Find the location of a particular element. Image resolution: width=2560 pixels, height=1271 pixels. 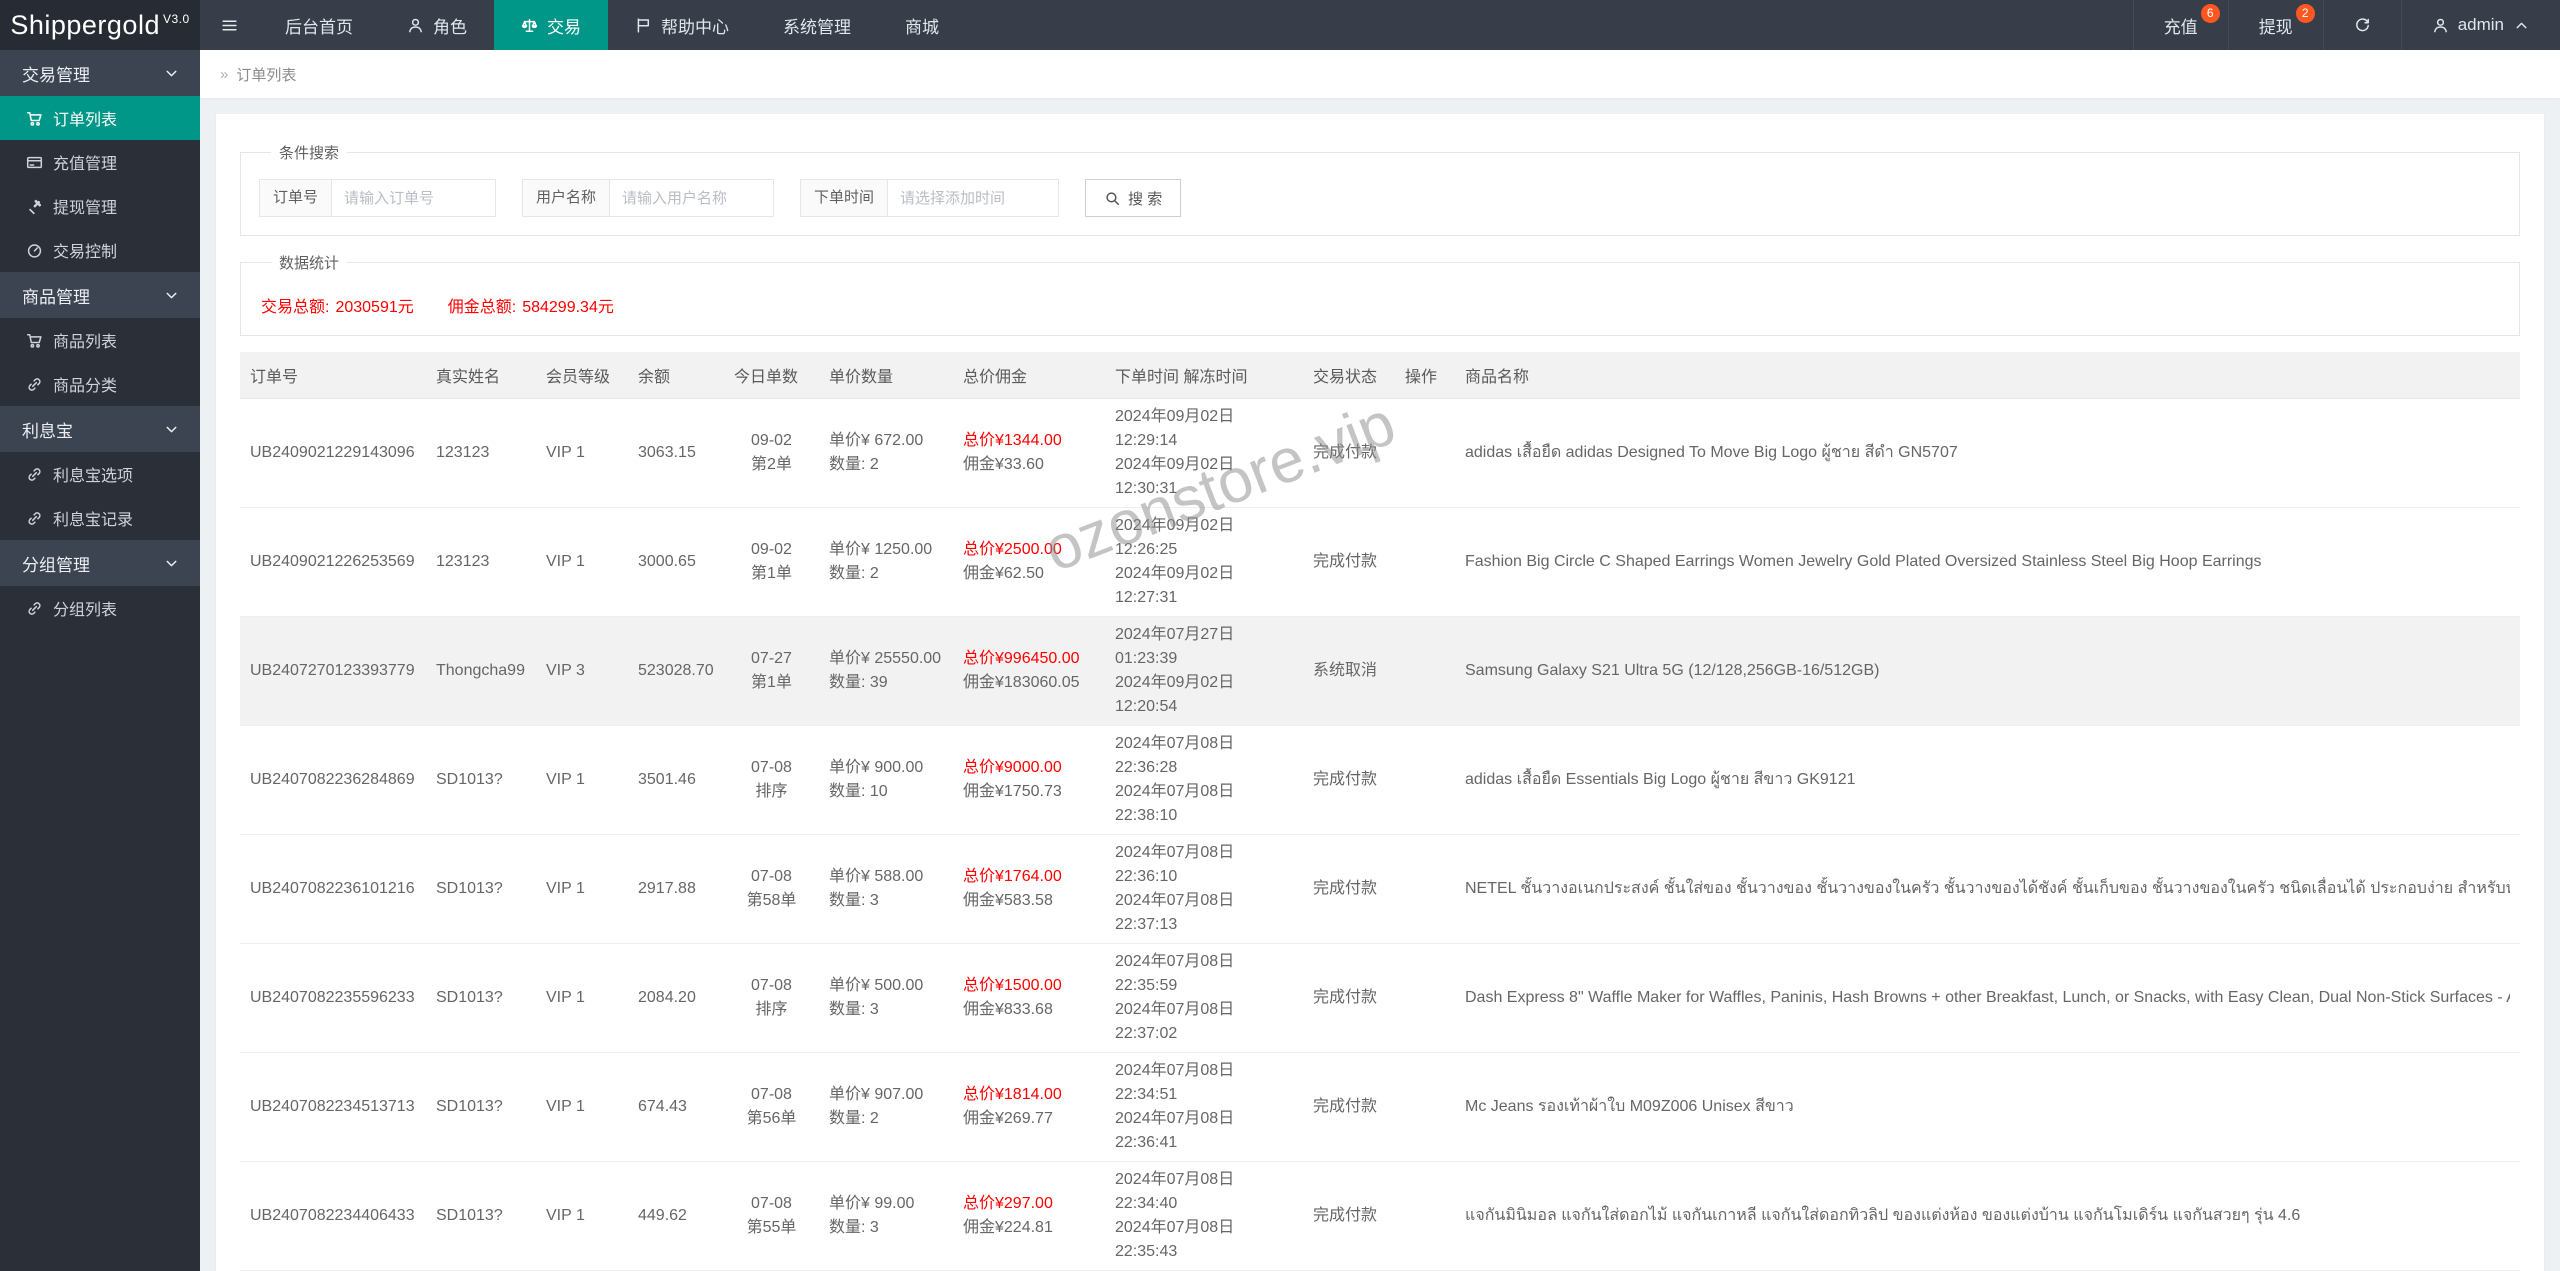

breadcrumb-label: 订单列表 is located at coordinates (266, 75).